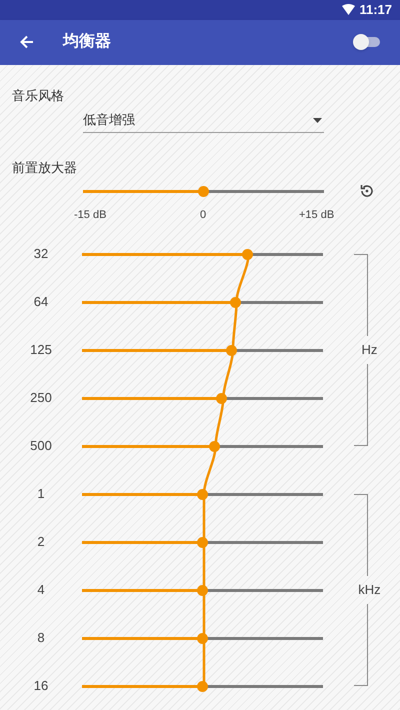 The image size is (400, 710). What do you see at coordinates (369, 590) in the screenshot?
I see `unit-label: kHz` at bounding box center [369, 590].